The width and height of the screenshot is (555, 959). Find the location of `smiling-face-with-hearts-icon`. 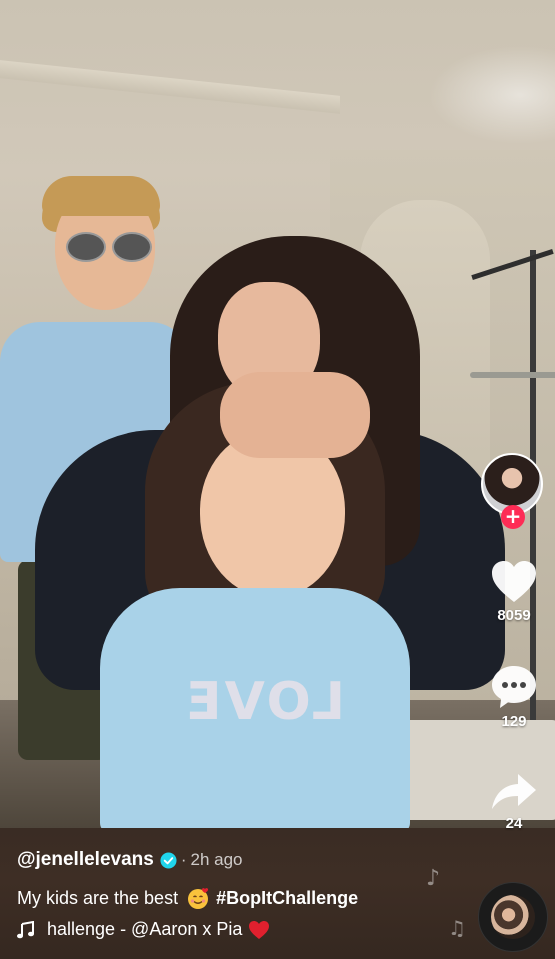

smiling-face-with-hearts-icon is located at coordinates (198, 898).